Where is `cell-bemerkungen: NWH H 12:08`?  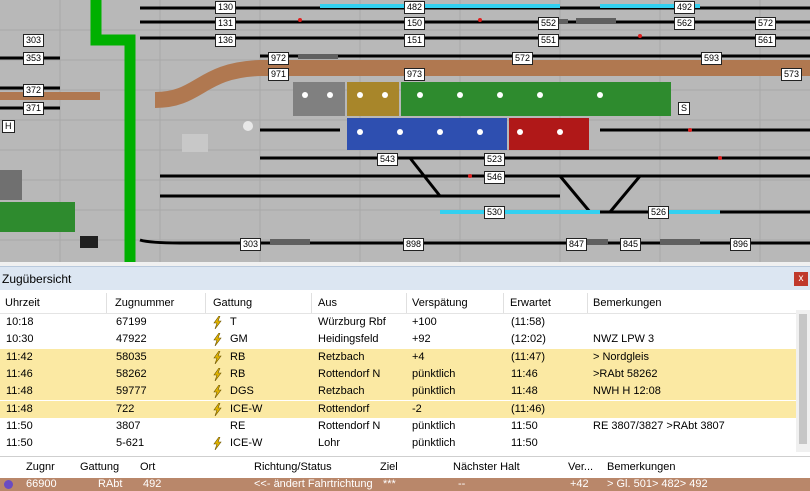
cell-bemerkungen: NWH H 12:08 is located at coordinates (627, 391).